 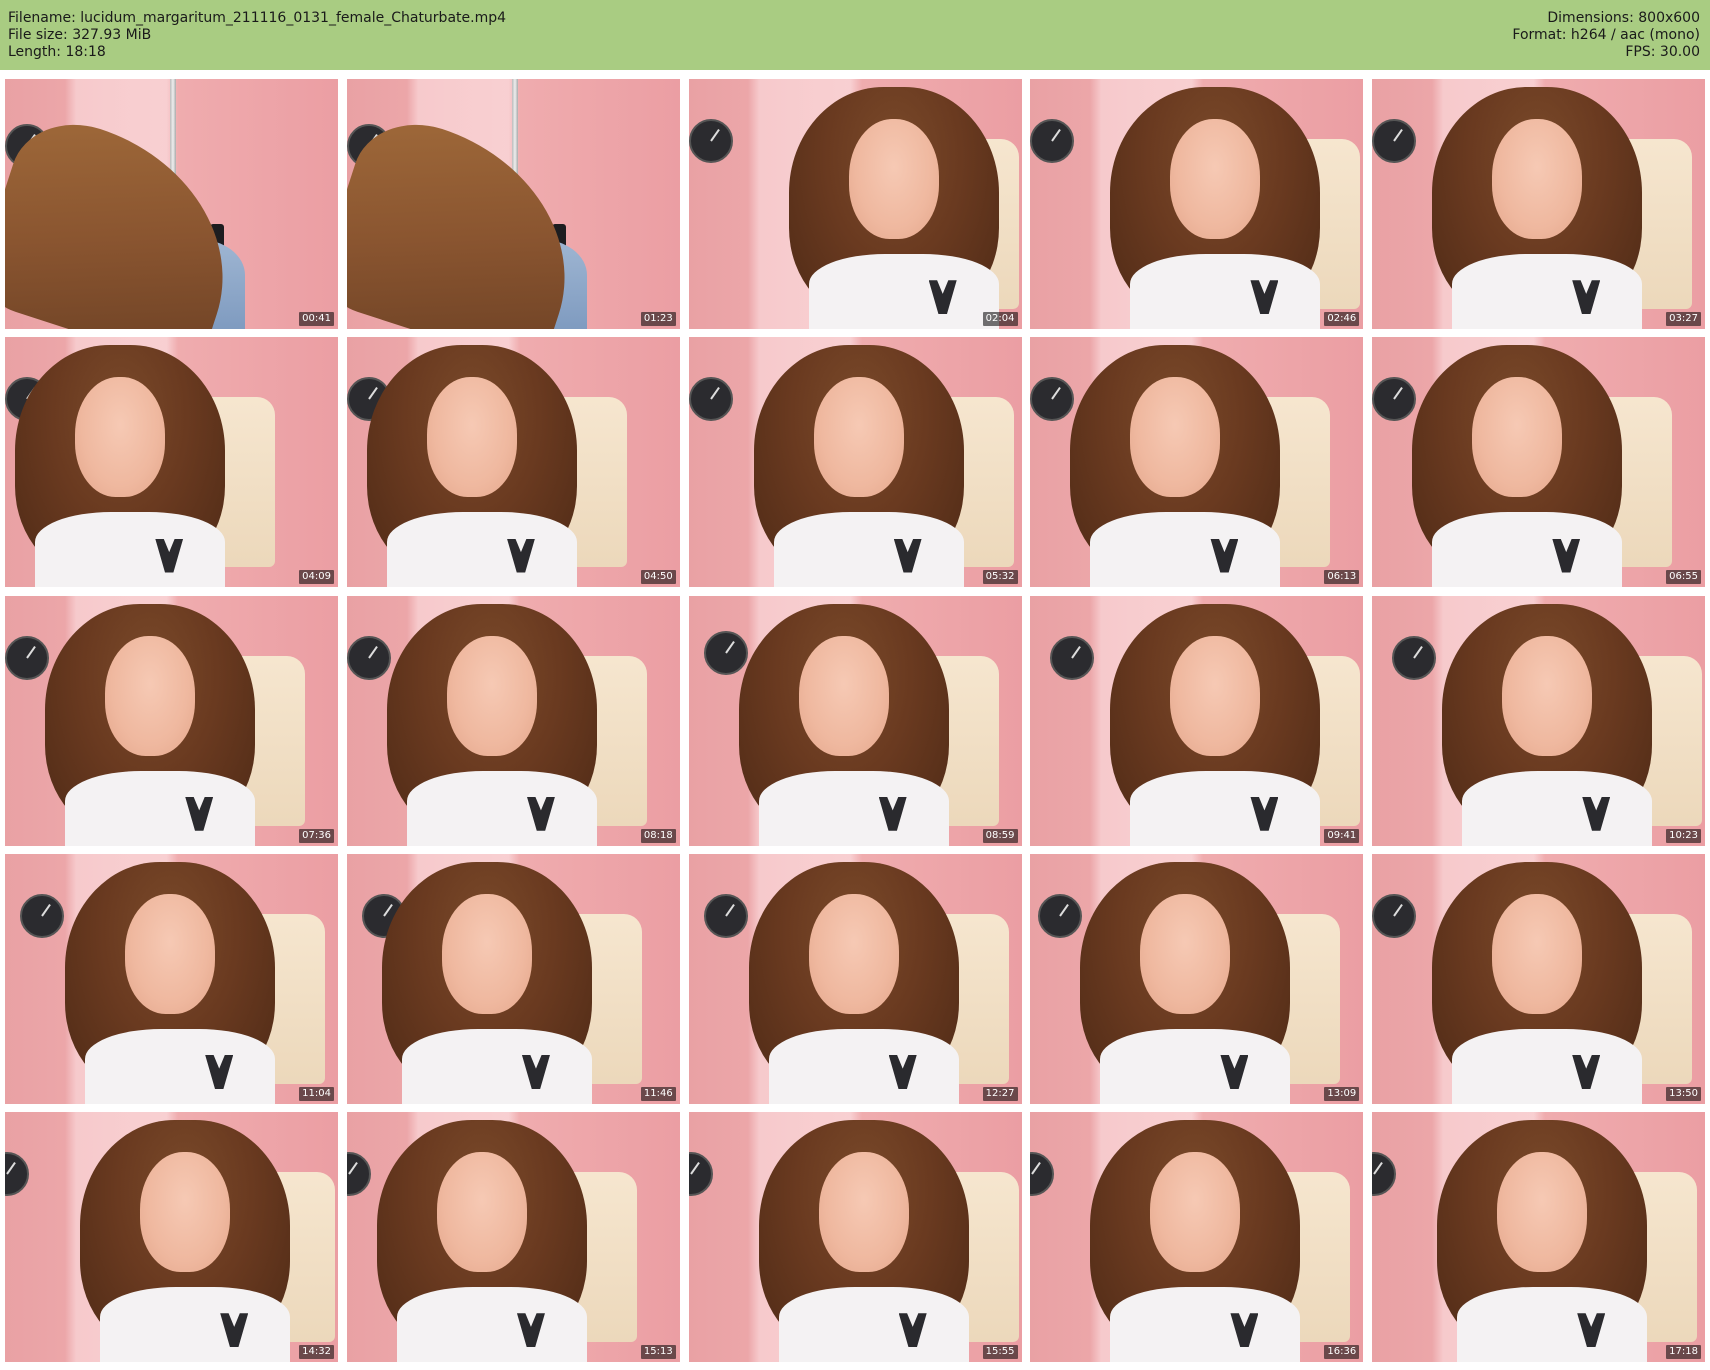 I want to click on thumbnail-frame: 02:46, so click(x=1197, y=204).